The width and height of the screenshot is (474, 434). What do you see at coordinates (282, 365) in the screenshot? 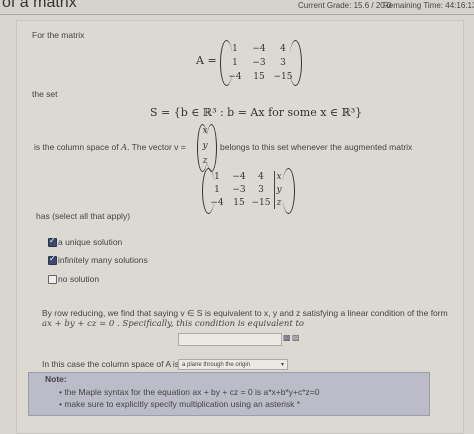
I see `chevron-down-icon: ▾` at bounding box center [282, 365].